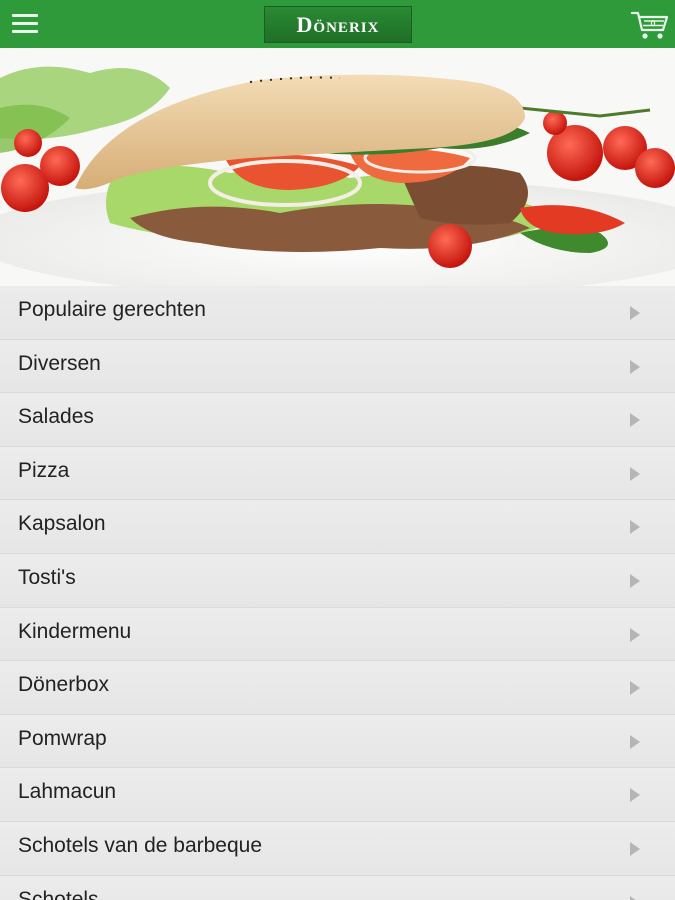  I want to click on top-app-bar: Dönerix 0, so click(337, 24).